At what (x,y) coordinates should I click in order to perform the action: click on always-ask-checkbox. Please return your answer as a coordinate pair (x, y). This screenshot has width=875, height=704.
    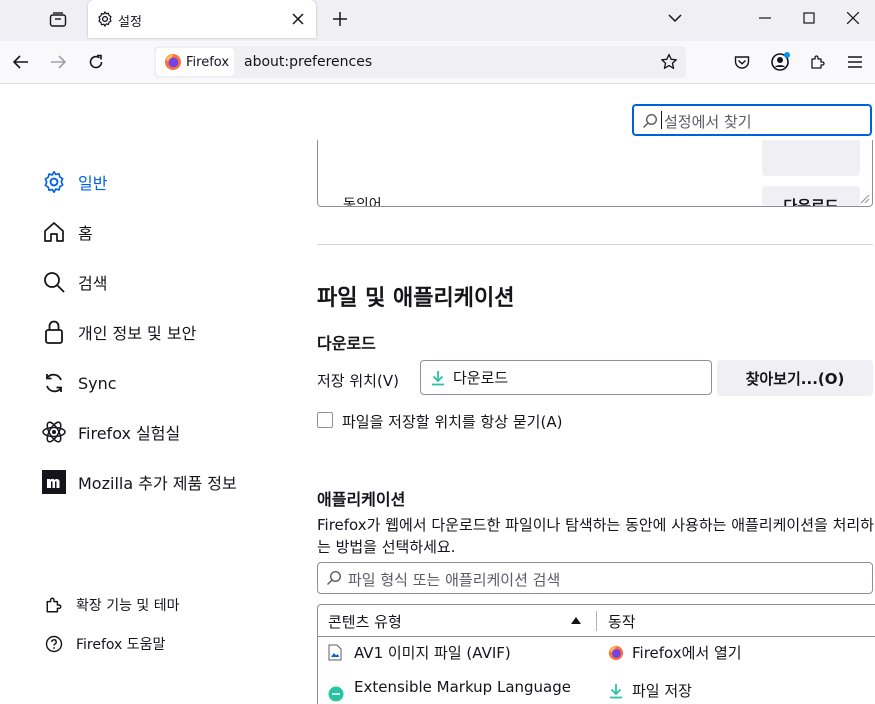
    Looking at the image, I should click on (325, 420).